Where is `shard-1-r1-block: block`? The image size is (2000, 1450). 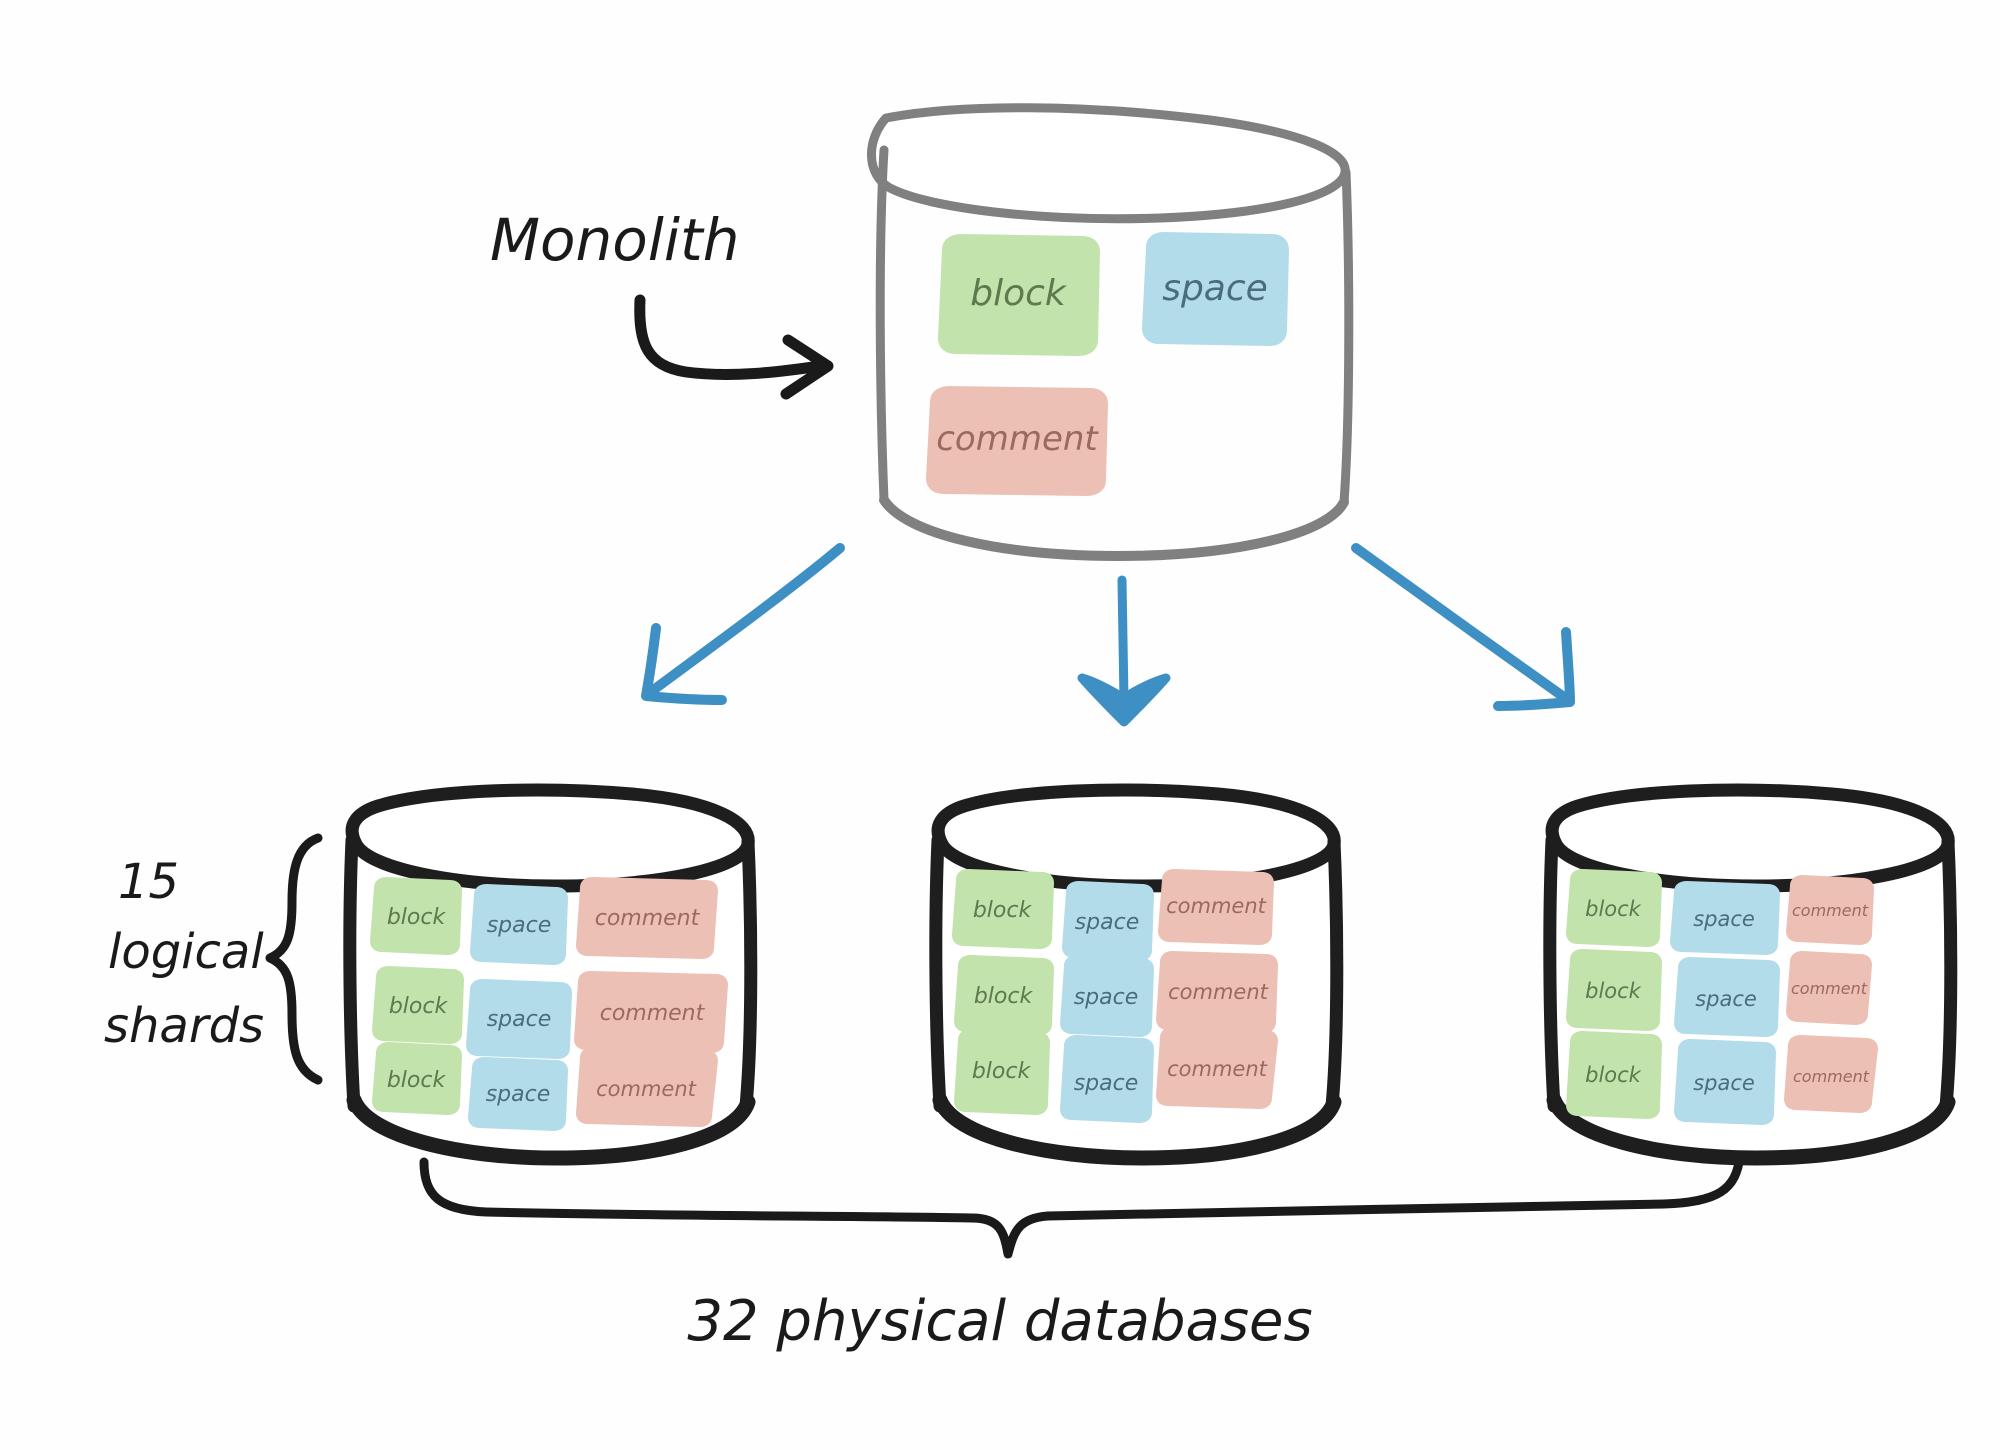
shard-1-r1-block: block is located at coordinates (416, 916).